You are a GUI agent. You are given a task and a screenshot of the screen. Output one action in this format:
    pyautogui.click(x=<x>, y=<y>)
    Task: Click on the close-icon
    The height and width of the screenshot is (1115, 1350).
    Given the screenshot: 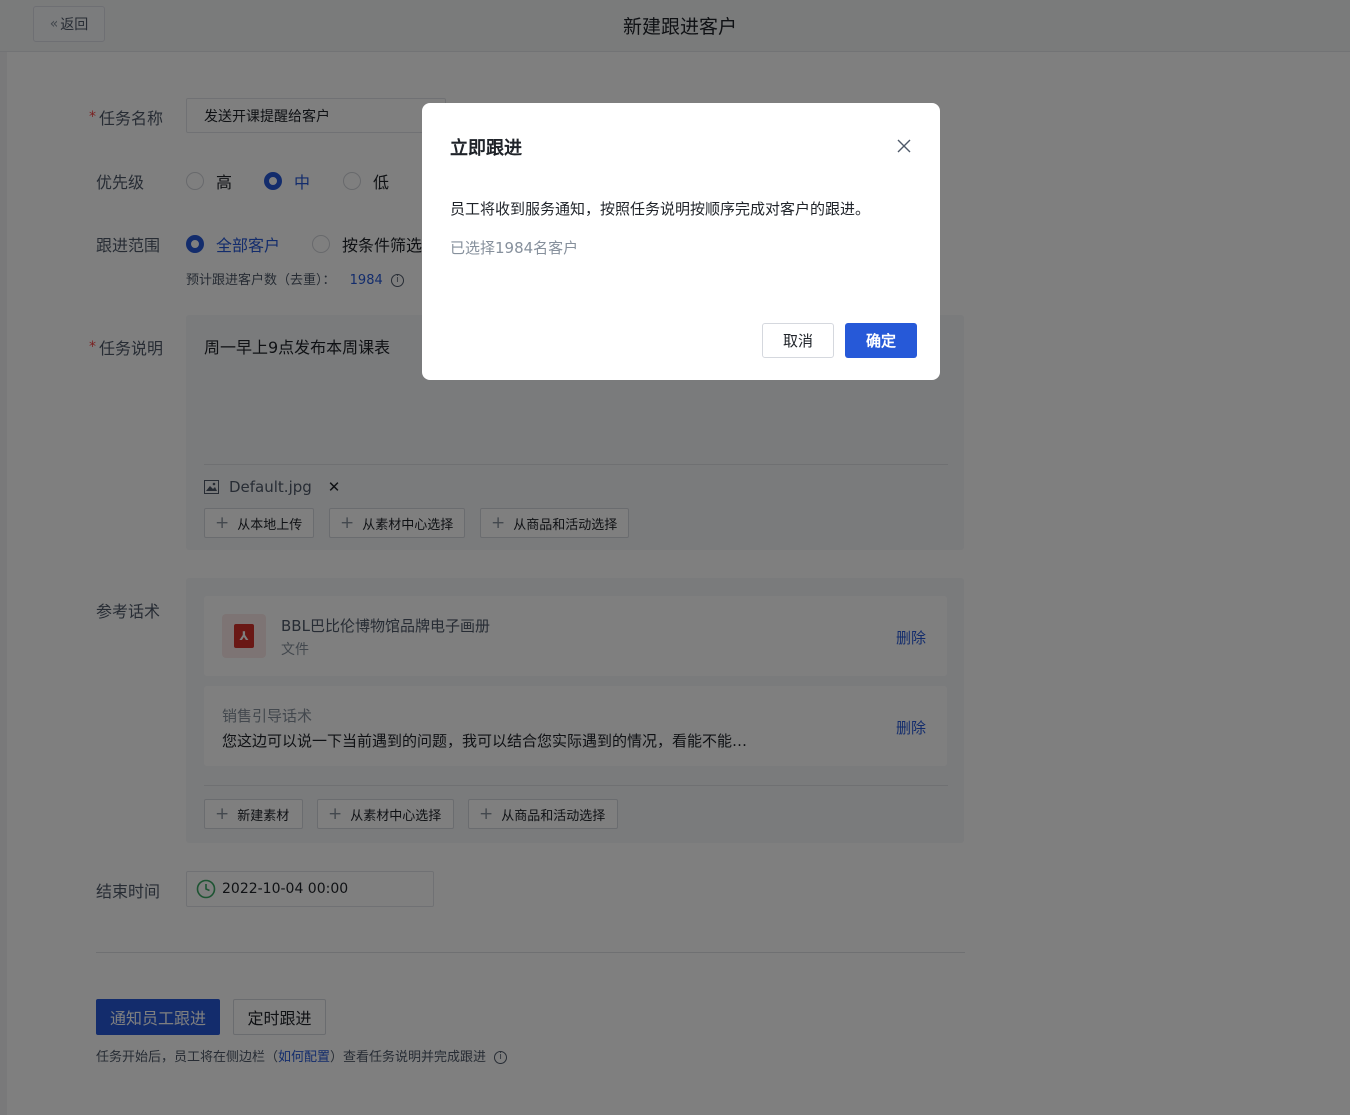 What is the action you would take?
    pyautogui.click(x=904, y=146)
    